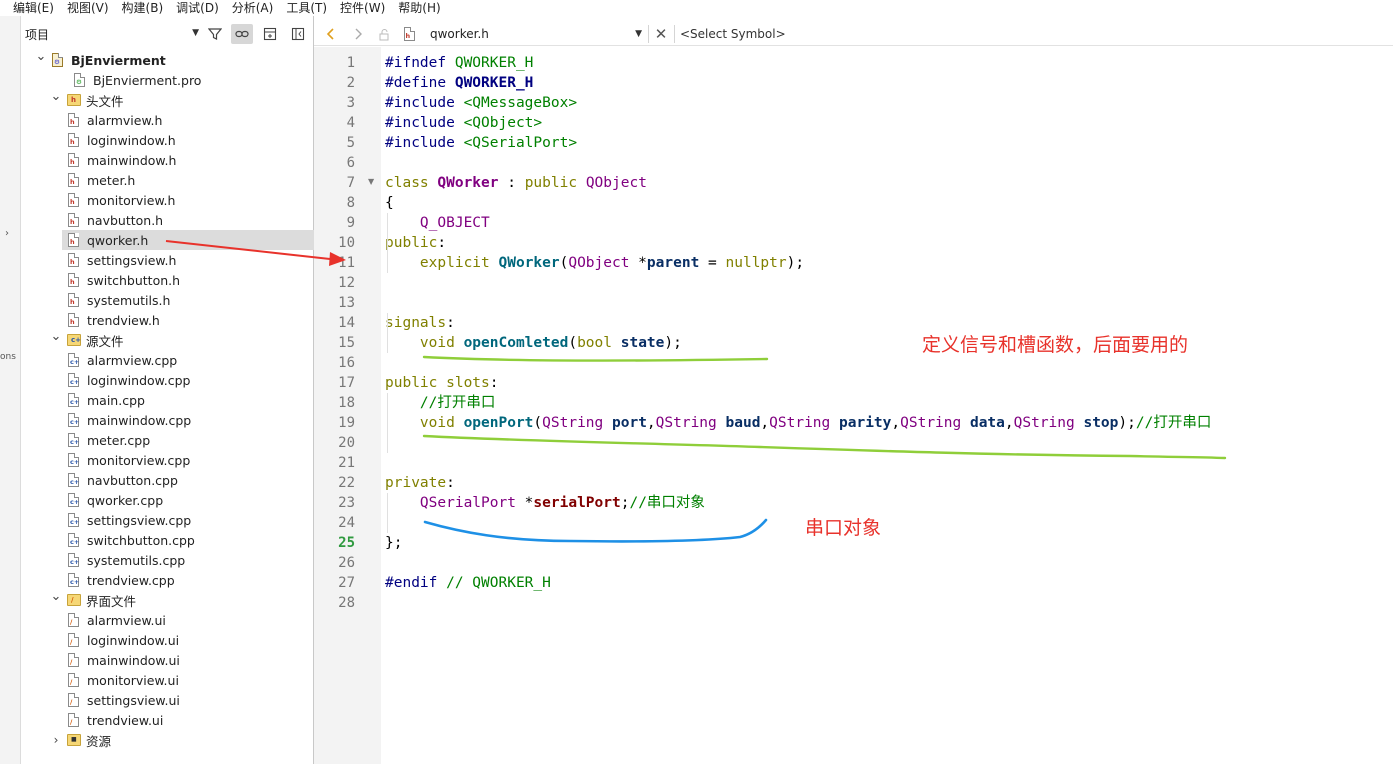 The height and width of the screenshot is (764, 1393). What do you see at coordinates (167, 360) in the screenshot?
I see `tree-item: c+ alarmview.cpp` at bounding box center [167, 360].